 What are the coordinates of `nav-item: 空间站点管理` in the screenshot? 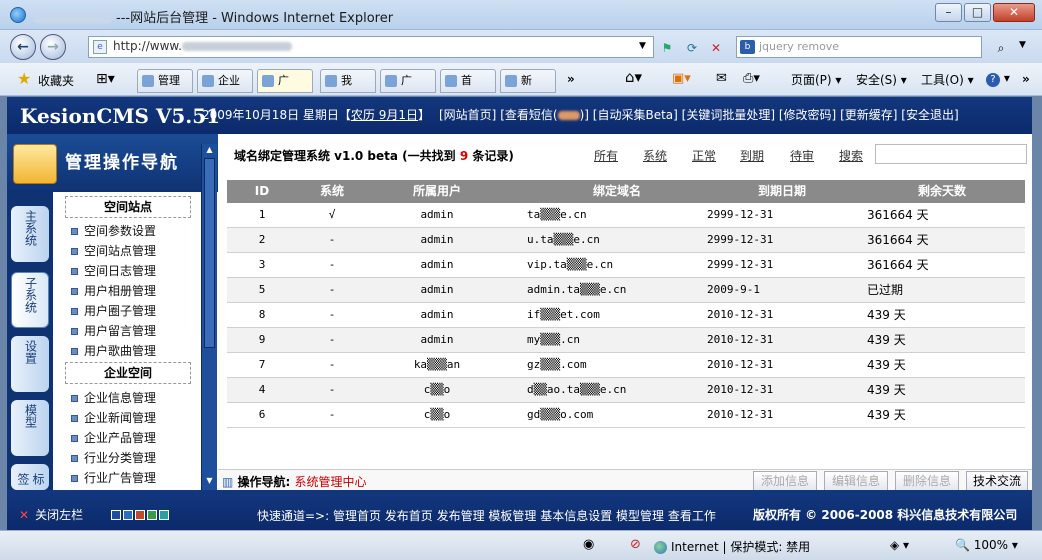 It's located at (113, 250).